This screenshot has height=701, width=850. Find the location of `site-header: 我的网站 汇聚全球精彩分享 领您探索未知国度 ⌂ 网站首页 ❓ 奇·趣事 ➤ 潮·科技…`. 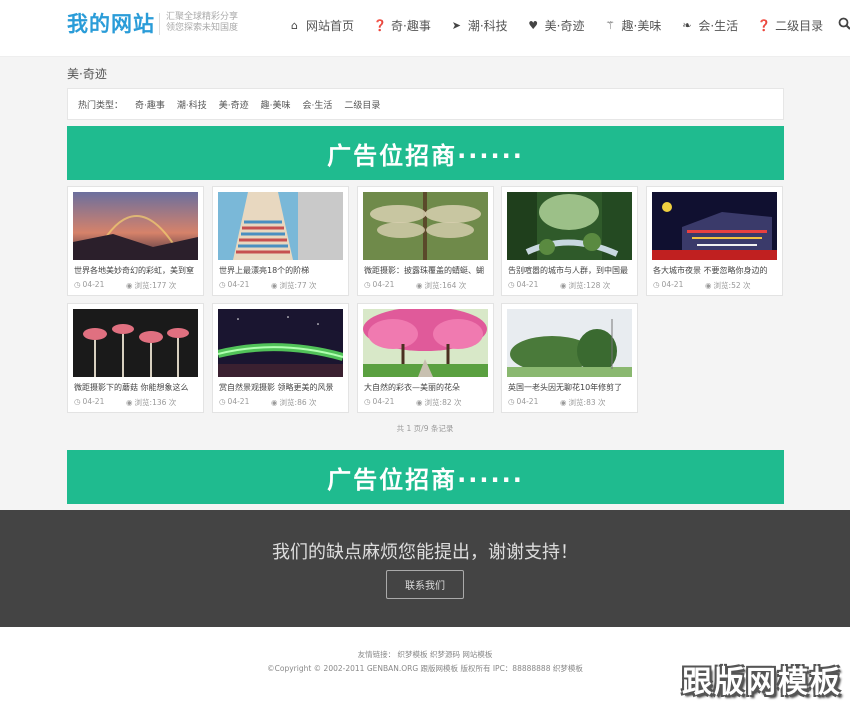

site-header: 我的网站 汇聚全球精彩分享 领您探索未知国度 ⌂ 网站首页 ❓ 奇·趣事 ➤ 潮·科技… is located at coordinates (425, 28).